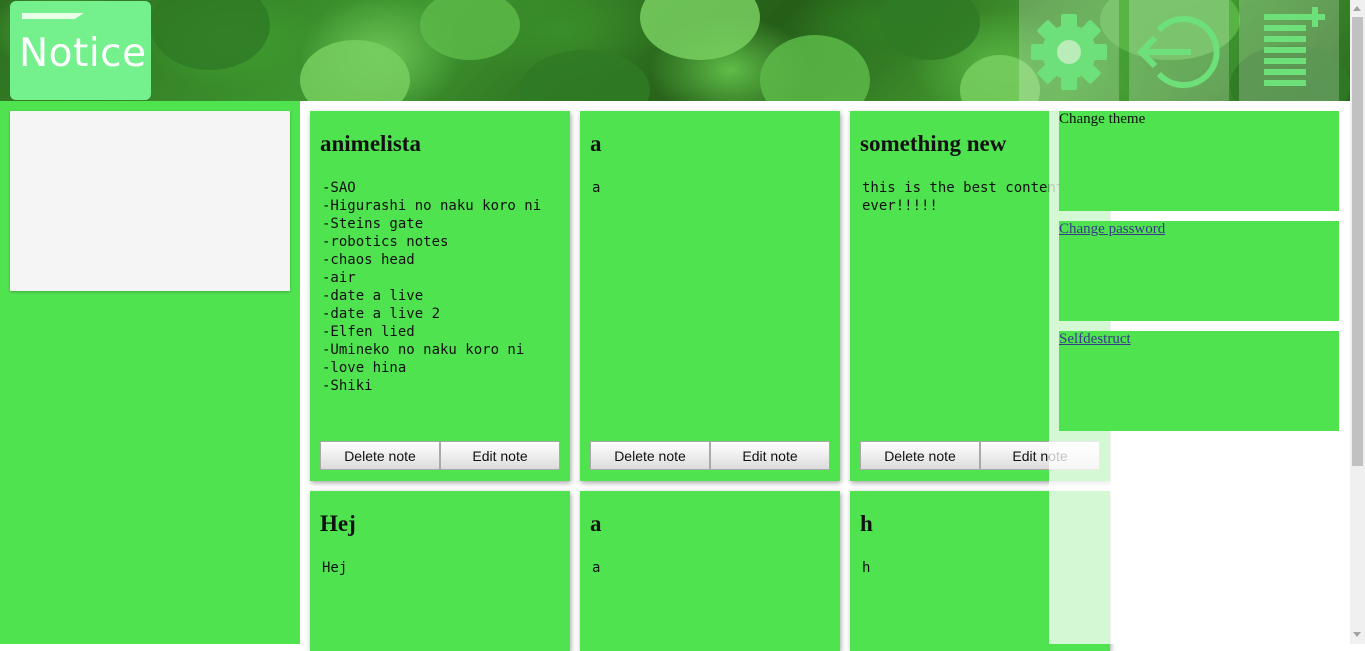  Describe the element at coordinates (1357, 634) in the screenshot. I see `scroll-down-arrow-icon` at that location.